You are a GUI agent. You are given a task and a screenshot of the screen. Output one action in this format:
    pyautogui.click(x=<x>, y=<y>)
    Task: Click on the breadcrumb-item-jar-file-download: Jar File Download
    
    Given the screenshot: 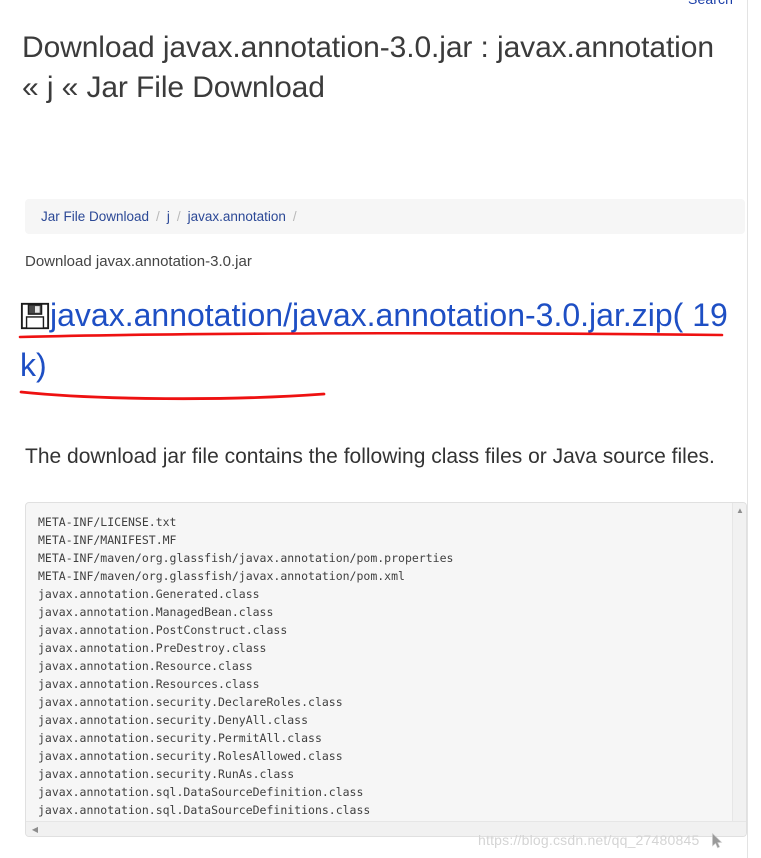 What is the action you would take?
    pyautogui.click(x=95, y=216)
    